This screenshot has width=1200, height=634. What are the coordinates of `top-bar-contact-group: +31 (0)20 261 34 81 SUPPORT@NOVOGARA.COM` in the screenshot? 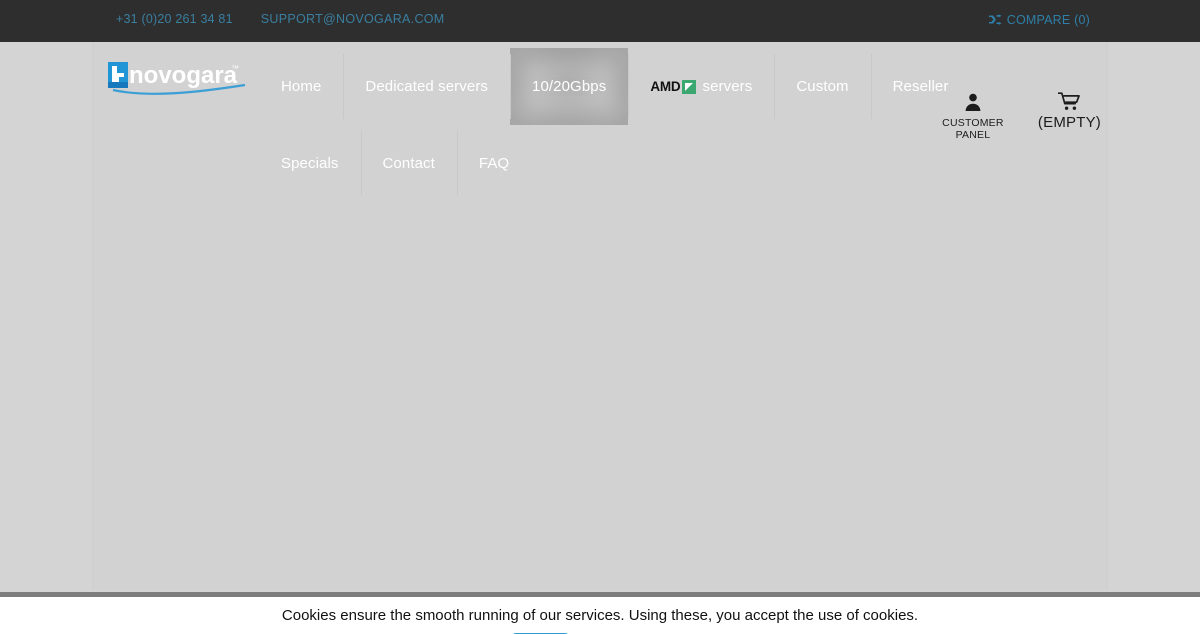 It's located at (280, 19).